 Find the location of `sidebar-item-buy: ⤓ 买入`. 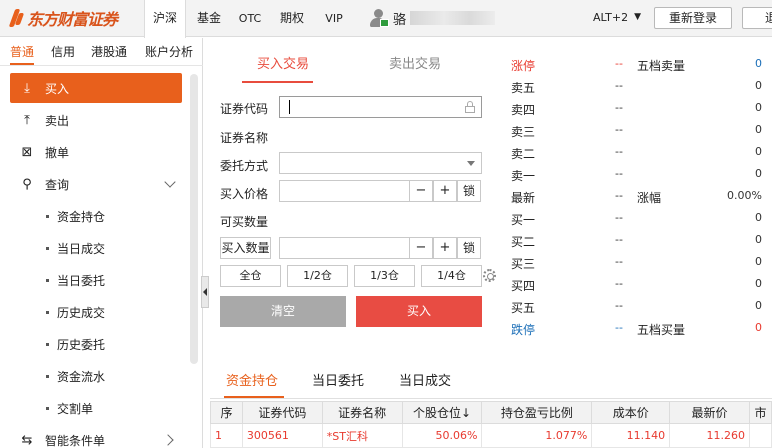

sidebar-item-buy: ⤓ 买入 is located at coordinates (96, 88).